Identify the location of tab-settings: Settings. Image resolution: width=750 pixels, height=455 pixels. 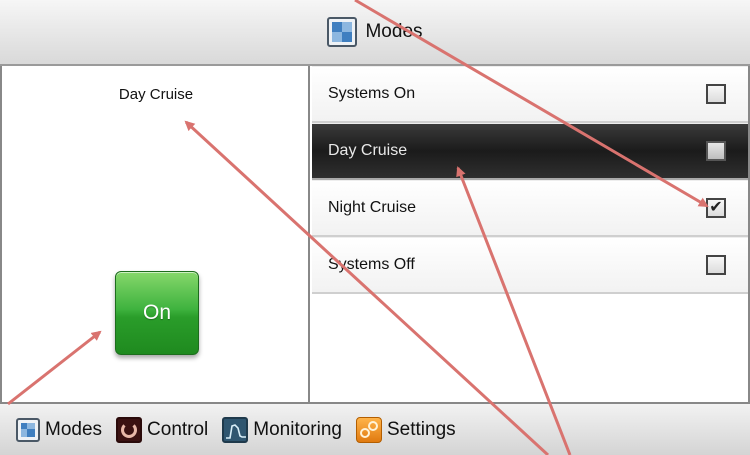
(406, 429).